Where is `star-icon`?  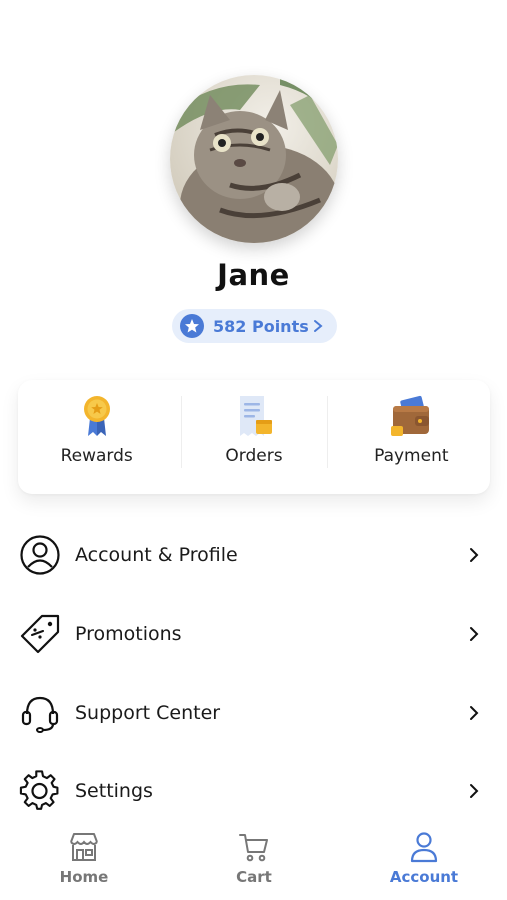
star-icon is located at coordinates (192, 326).